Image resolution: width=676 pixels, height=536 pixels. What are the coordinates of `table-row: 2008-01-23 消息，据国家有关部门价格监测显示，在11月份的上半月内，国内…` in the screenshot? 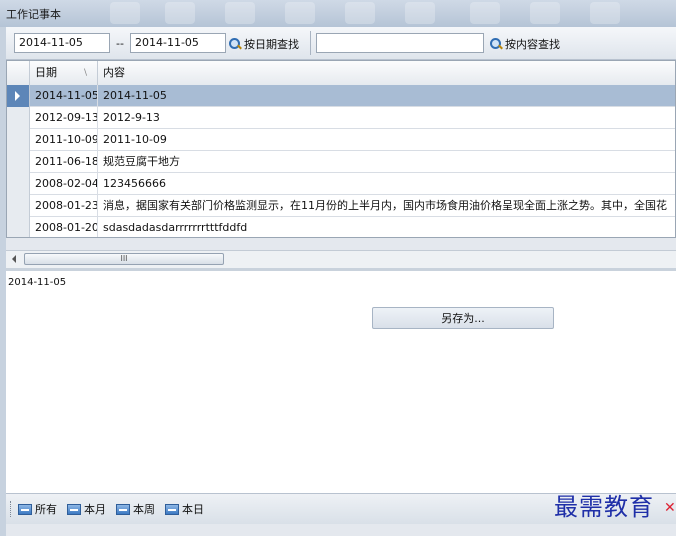 It's located at (341, 206).